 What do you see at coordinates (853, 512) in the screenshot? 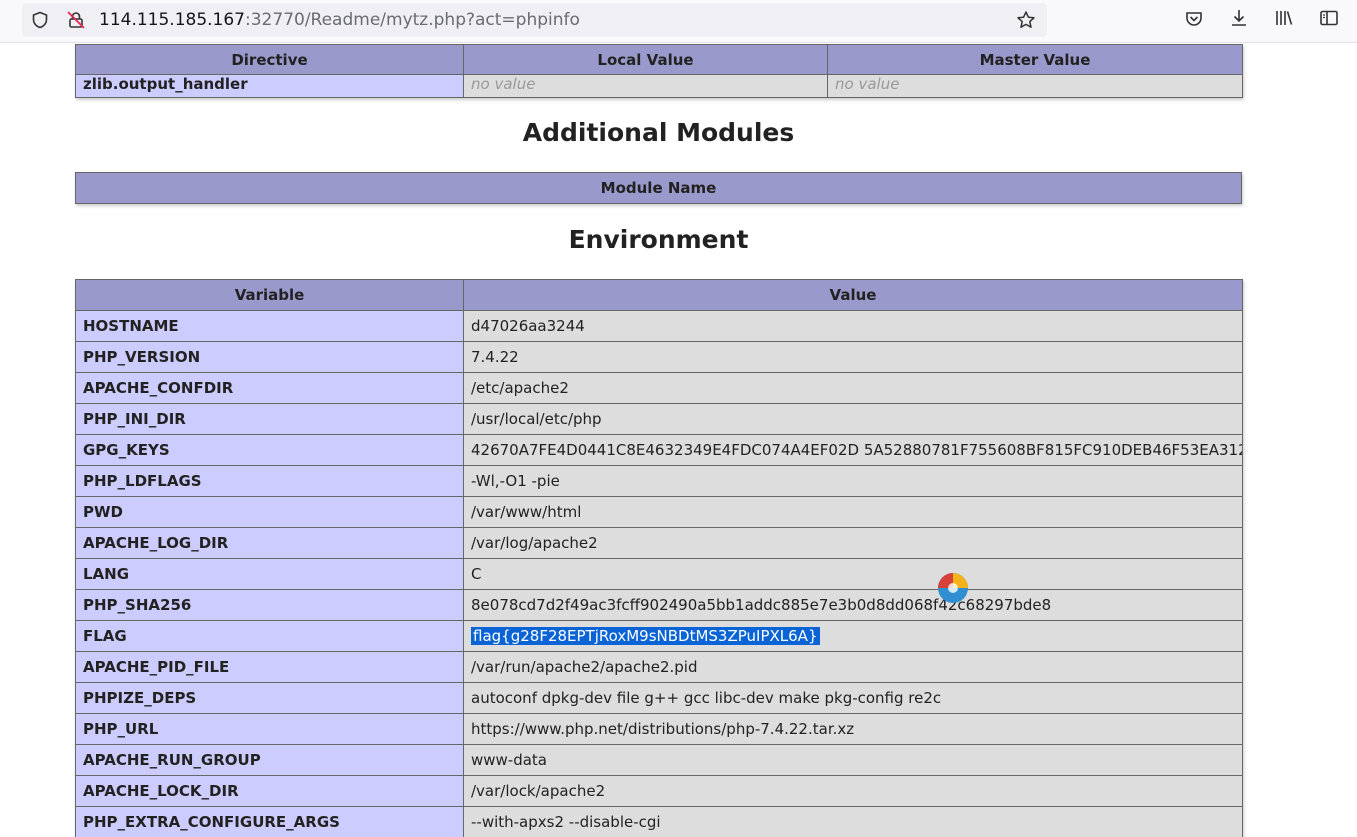
I see `env-variable-value: /var/www/html` at bounding box center [853, 512].